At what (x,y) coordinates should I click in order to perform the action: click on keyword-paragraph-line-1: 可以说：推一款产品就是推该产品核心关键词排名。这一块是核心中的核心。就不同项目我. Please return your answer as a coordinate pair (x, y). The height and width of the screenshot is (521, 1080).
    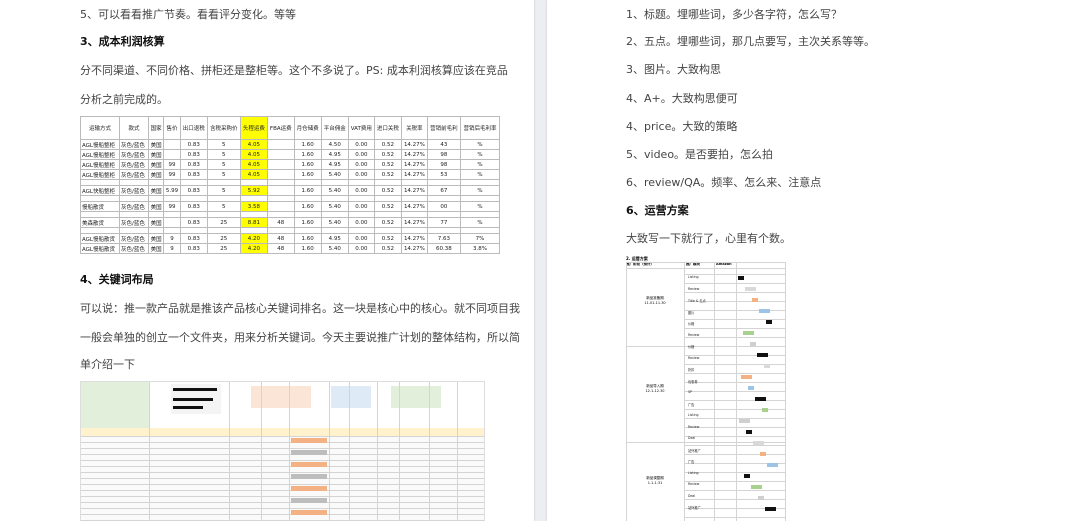
    Looking at the image, I should click on (300, 308).